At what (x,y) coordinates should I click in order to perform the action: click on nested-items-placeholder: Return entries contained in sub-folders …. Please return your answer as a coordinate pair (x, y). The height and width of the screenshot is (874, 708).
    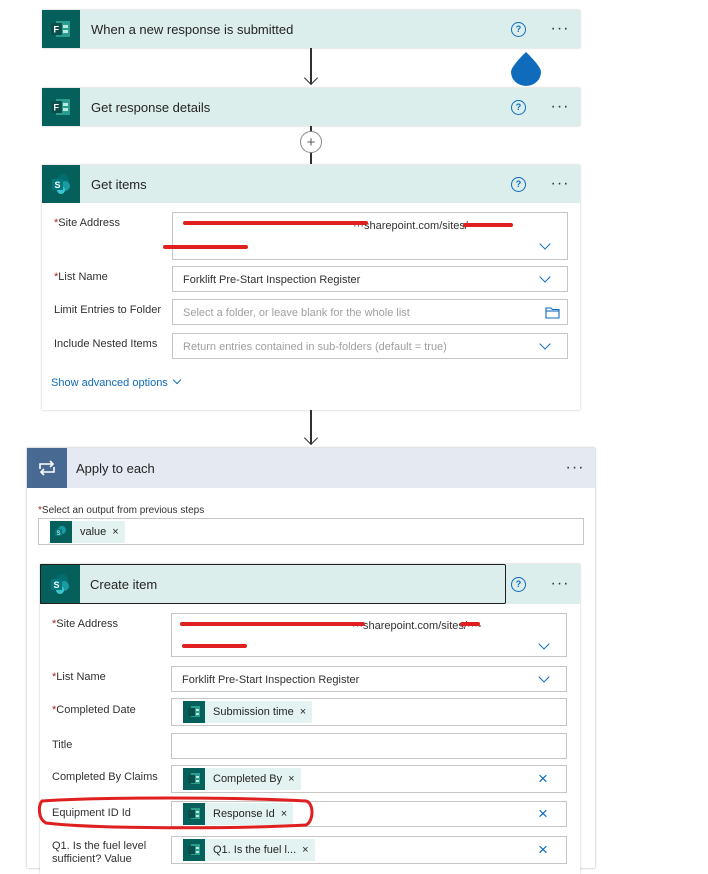
    Looking at the image, I should click on (315, 347).